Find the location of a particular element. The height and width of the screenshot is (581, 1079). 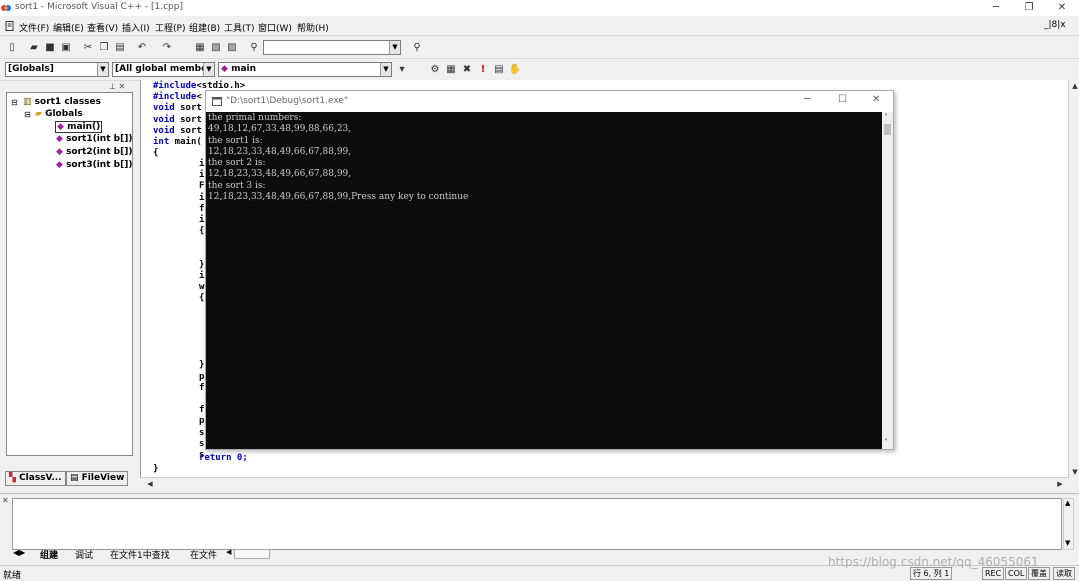

tree-node-main: ◆ main() is located at coordinates (79, 127).